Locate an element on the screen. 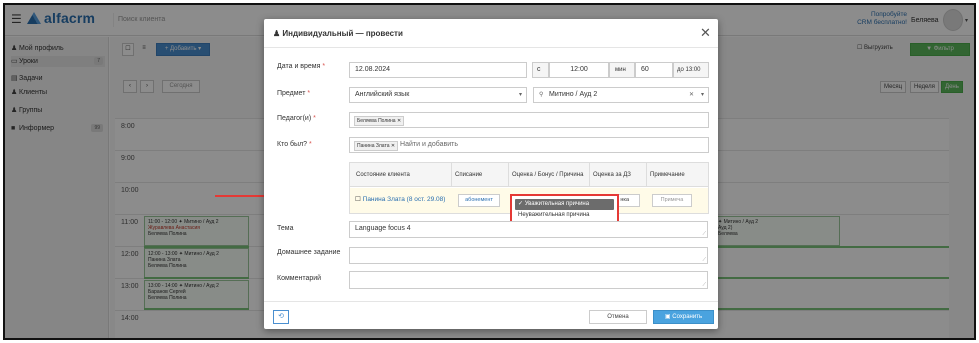  from-addon: с is located at coordinates (540, 70).